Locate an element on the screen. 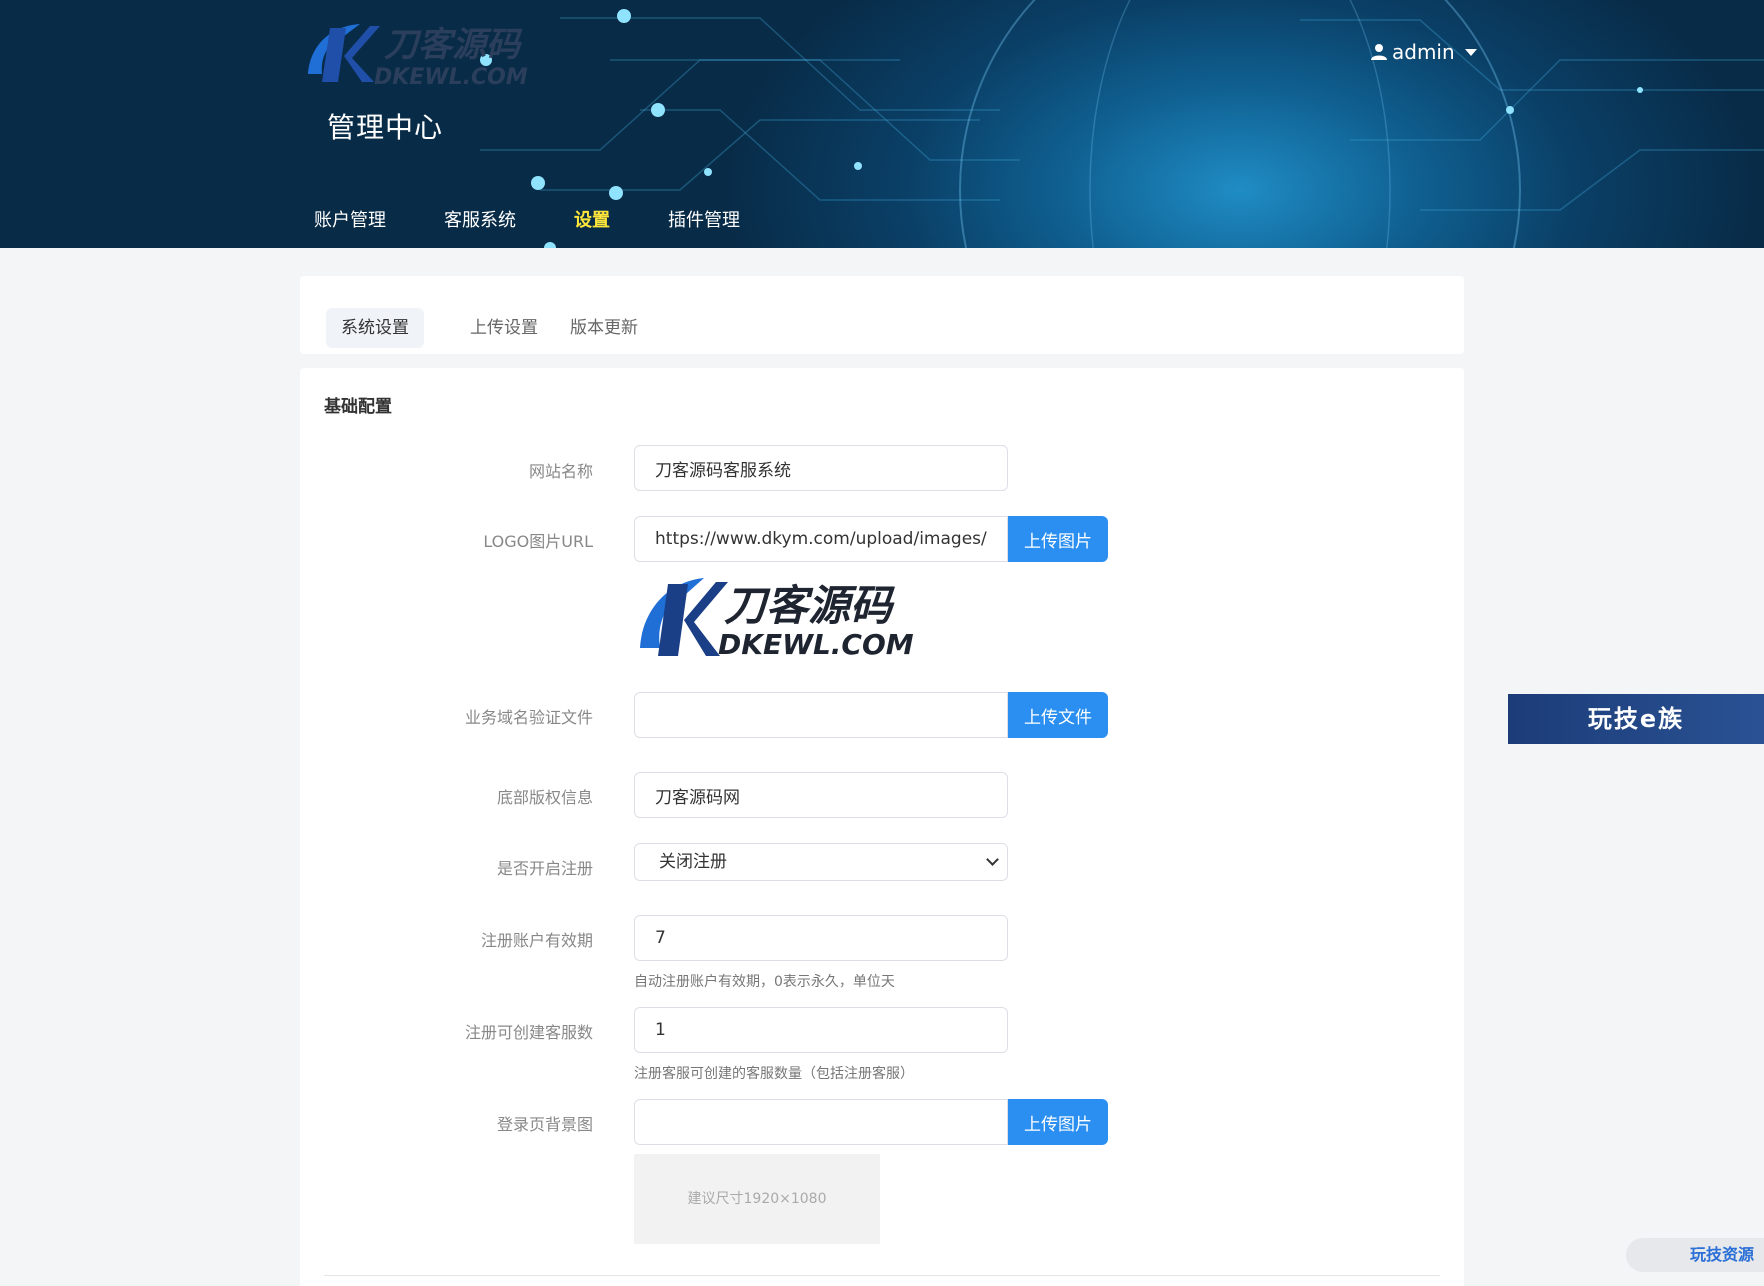  account-validity-input is located at coordinates (821, 938).